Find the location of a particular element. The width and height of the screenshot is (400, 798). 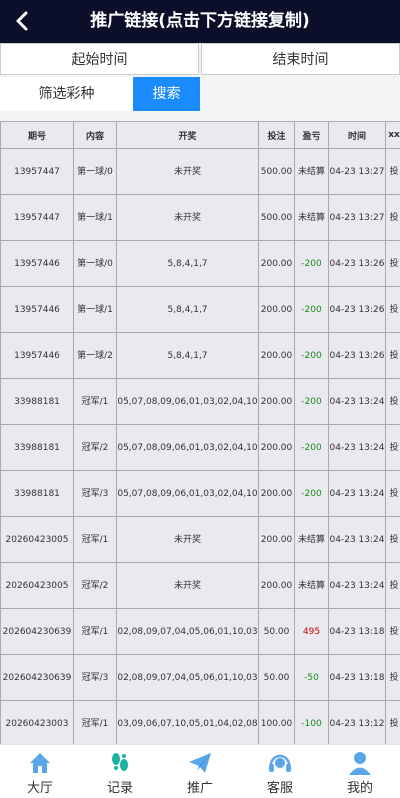

nav-label-records: 记录 is located at coordinates (120, 786).